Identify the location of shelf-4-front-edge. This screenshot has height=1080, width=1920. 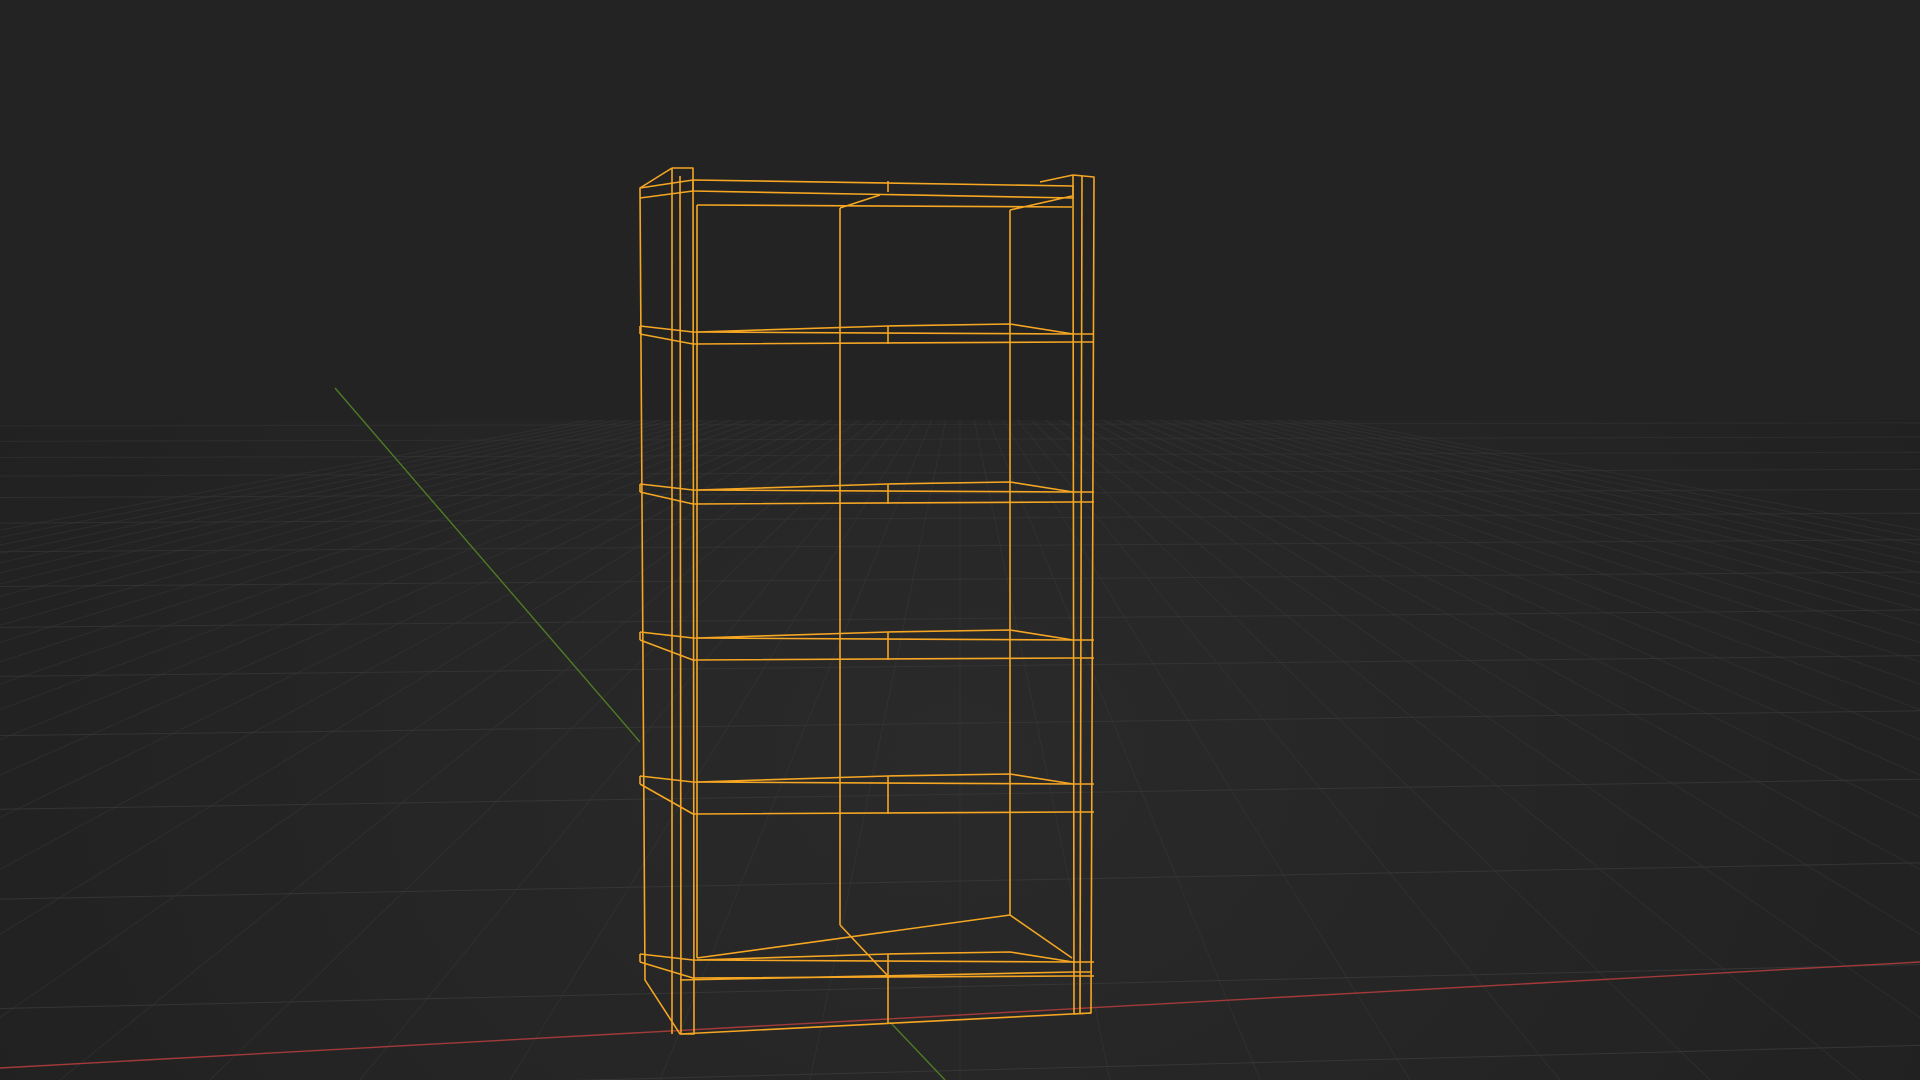
(866, 799).